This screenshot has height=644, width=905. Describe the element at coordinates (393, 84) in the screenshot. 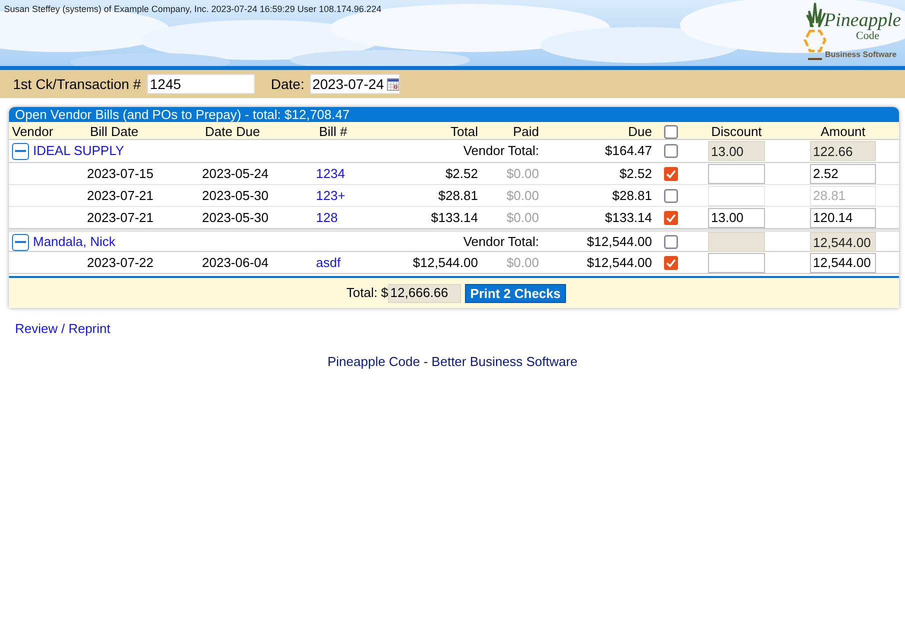

I see `calendar-icon` at that location.